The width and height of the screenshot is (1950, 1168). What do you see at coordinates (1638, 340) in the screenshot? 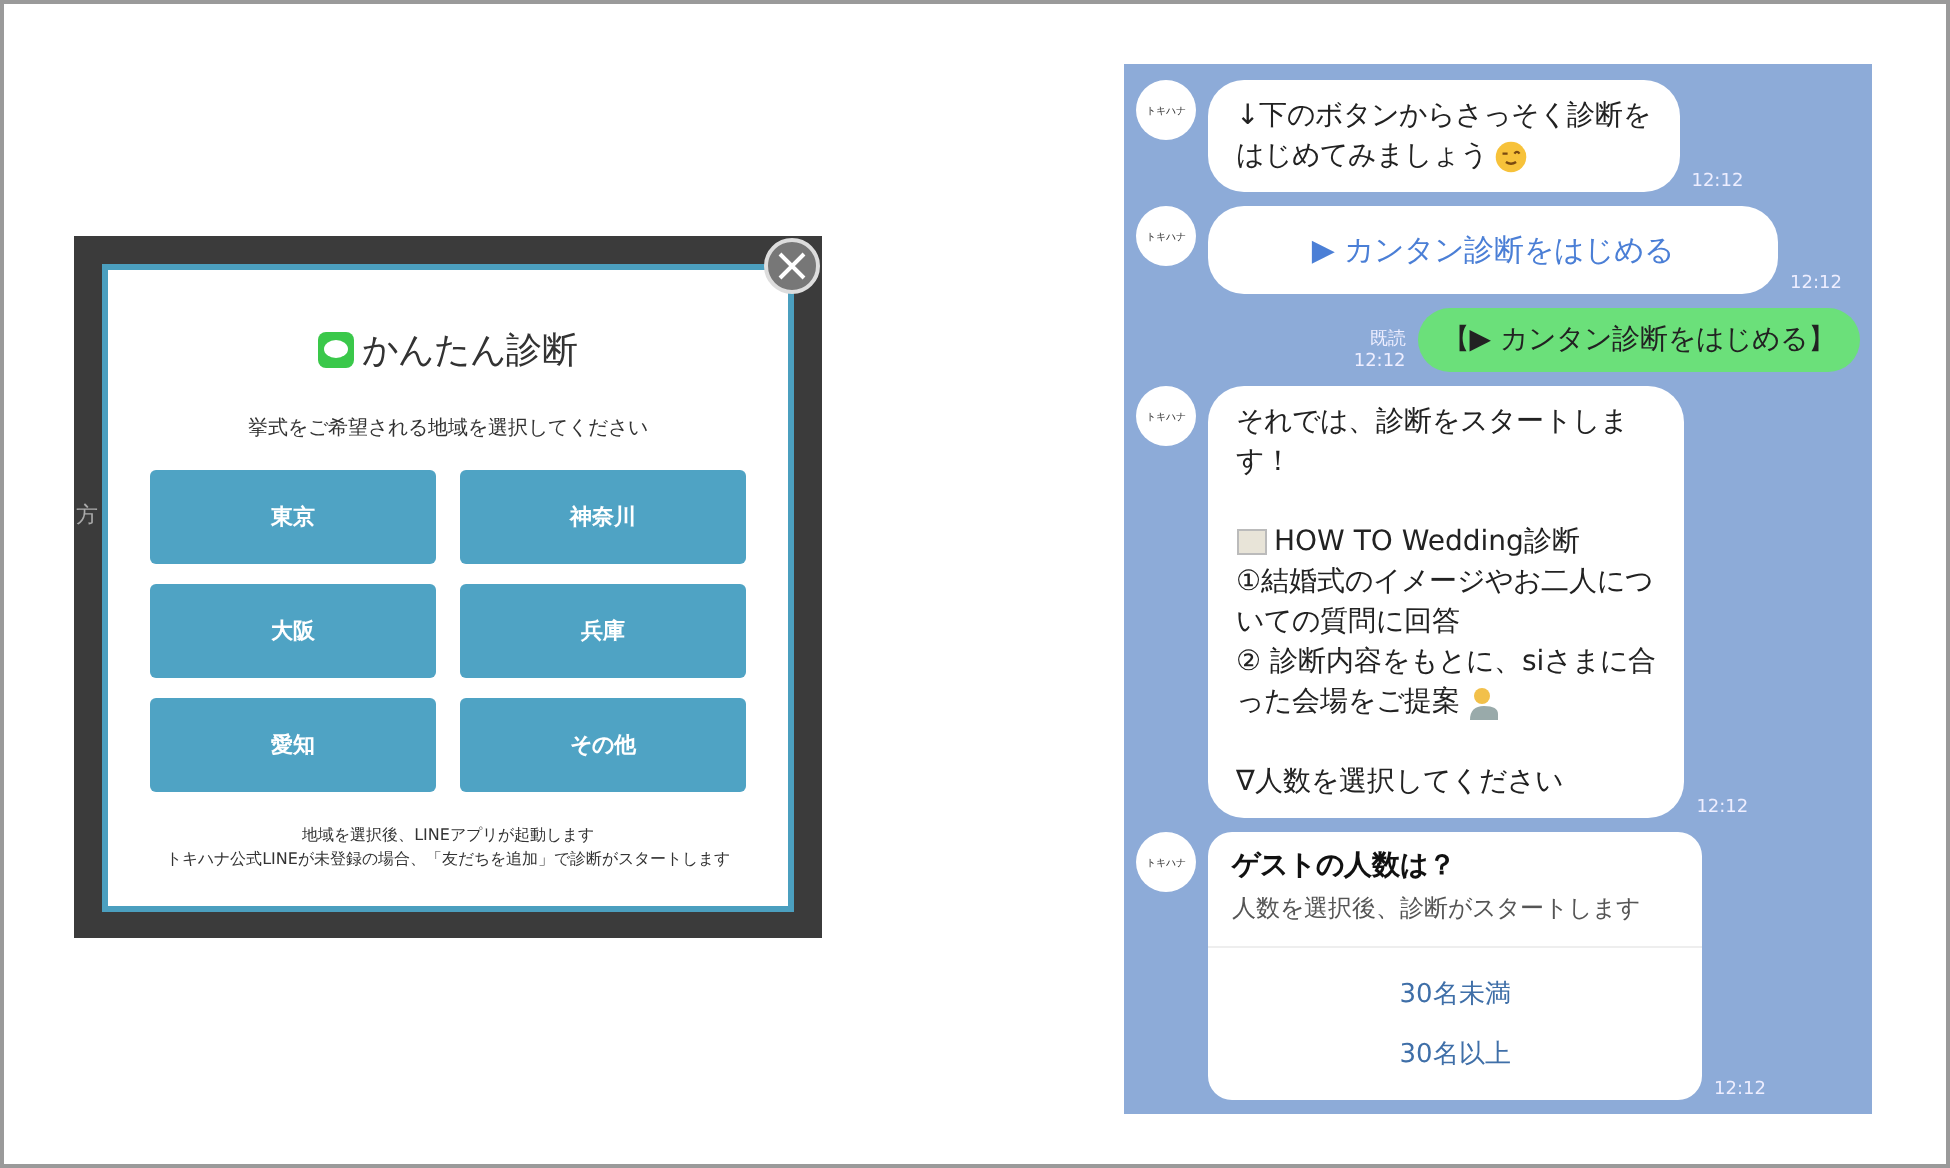
I see `sent-message: 【▶ カンタン診断をはじめる】` at bounding box center [1638, 340].